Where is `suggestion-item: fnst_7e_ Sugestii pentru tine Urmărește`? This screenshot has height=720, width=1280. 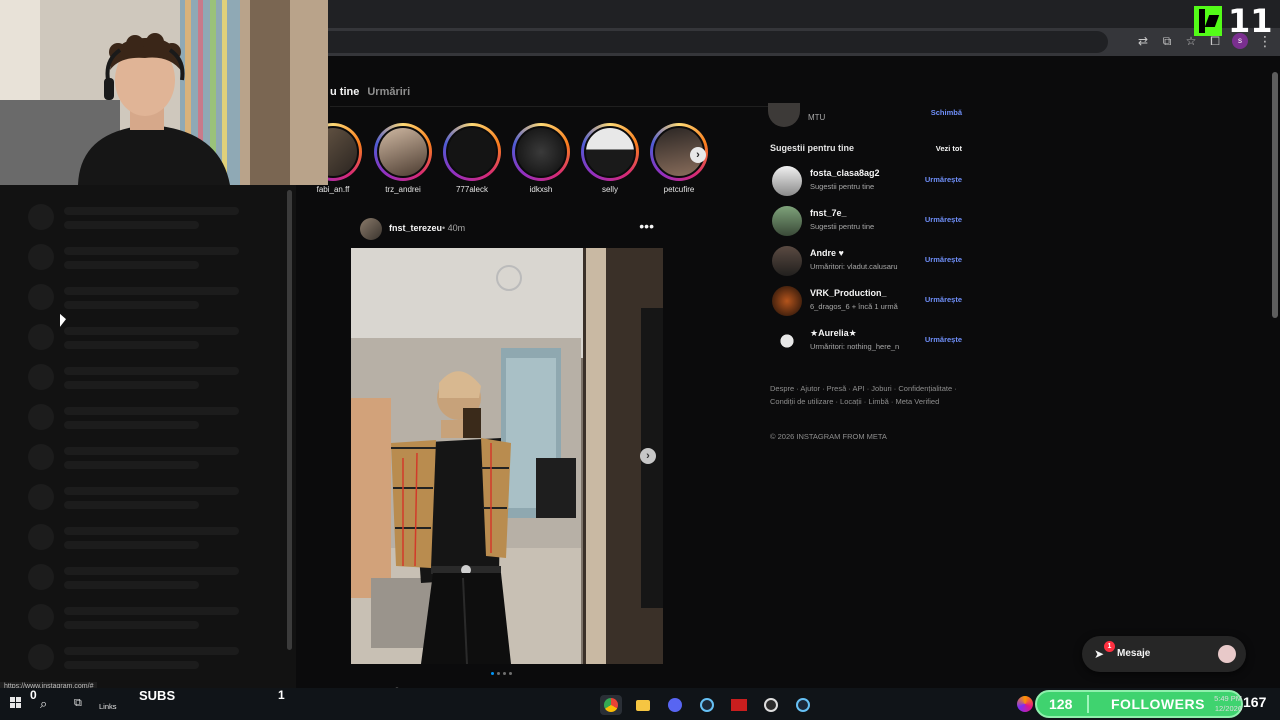
suggestion-item: fnst_7e_ Sugestii pentru tine Urmărește is located at coordinates (868, 221).